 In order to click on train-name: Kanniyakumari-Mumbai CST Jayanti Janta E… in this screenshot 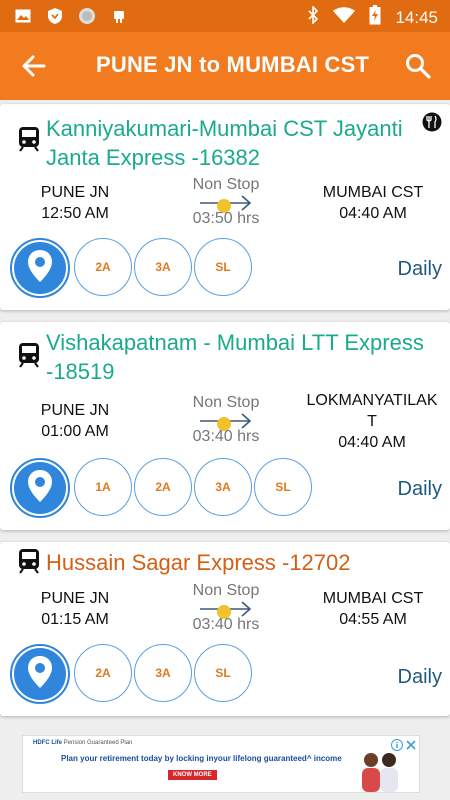, I will do `click(226, 143)`.